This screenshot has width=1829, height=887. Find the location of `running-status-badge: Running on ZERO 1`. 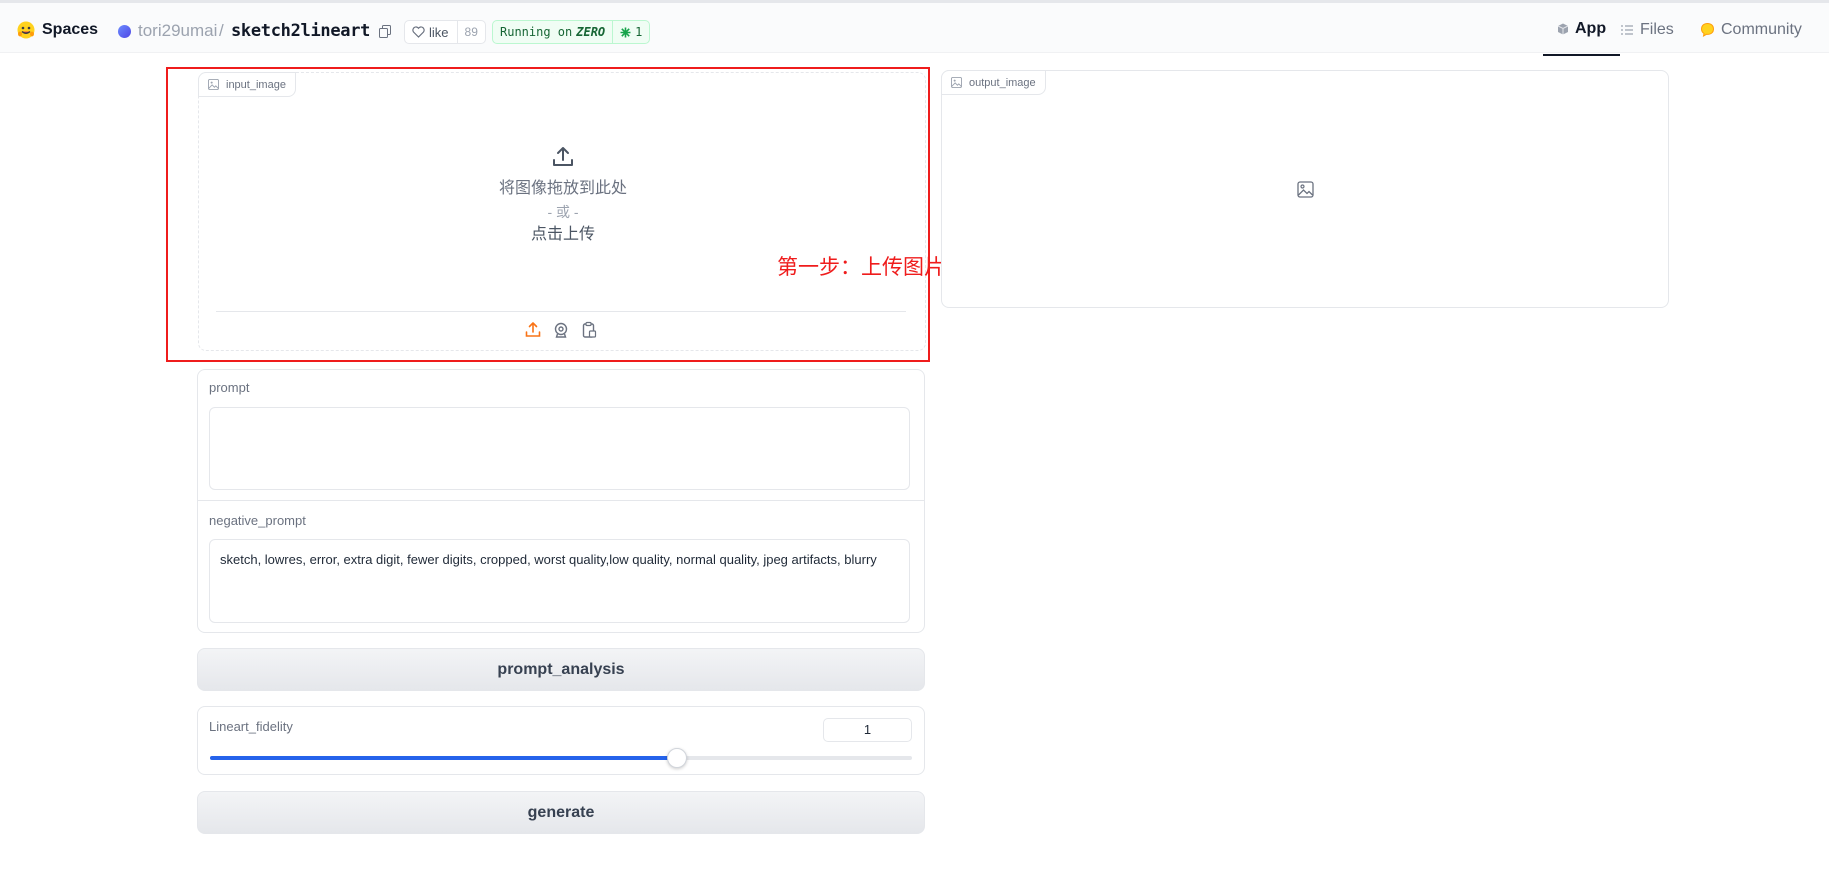

running-status-badge: Running on ZERO 1 is located at coordinates (571, 32).